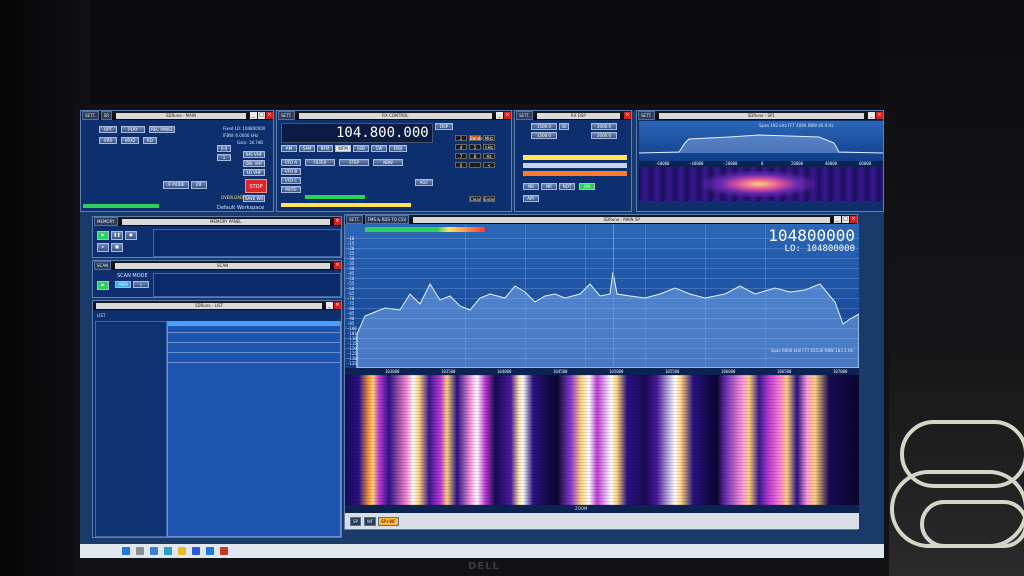  I want to click on waterfall, so click(602, 440).